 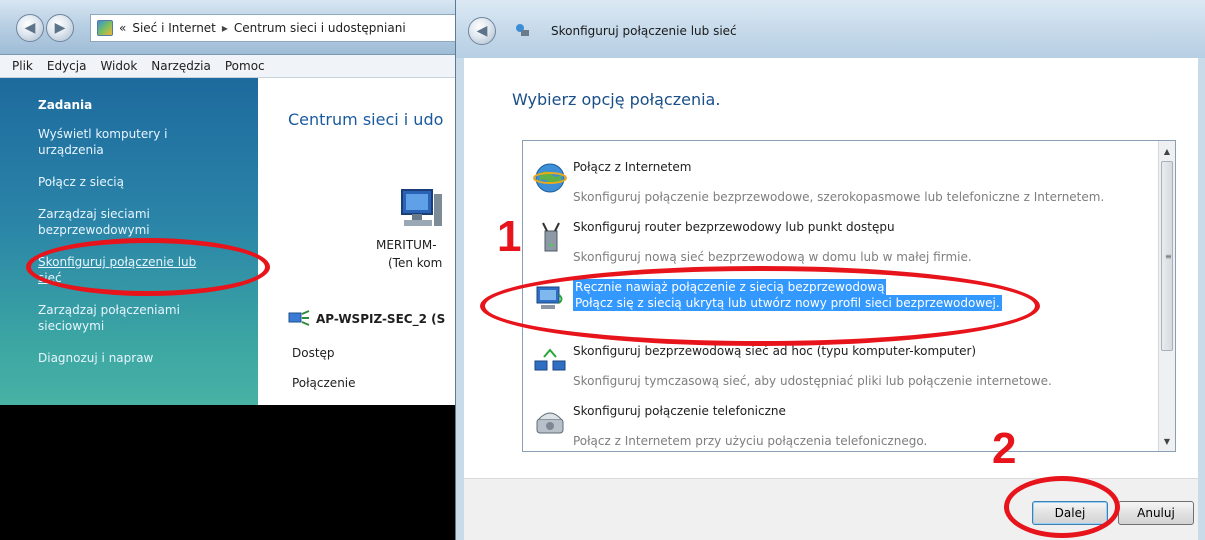 What do you see at coordinates (1156, 513) in the screenshot?
I see `cancel-button: Anuluj` at bounding box center [1156, 513].